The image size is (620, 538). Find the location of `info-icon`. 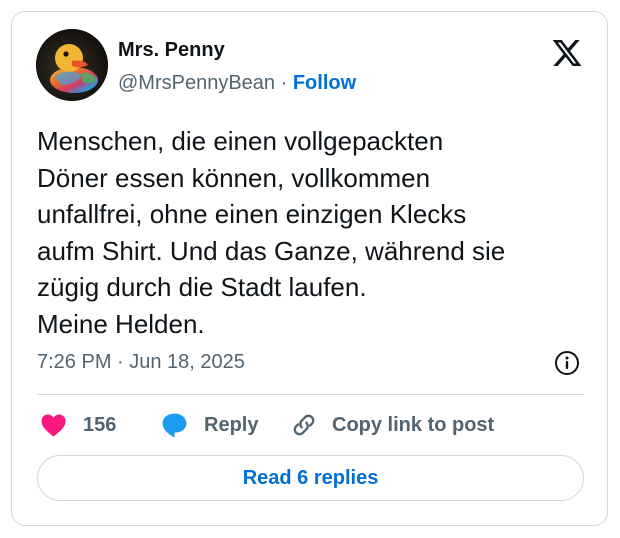

info-icon is located at coordinates (567, 363).